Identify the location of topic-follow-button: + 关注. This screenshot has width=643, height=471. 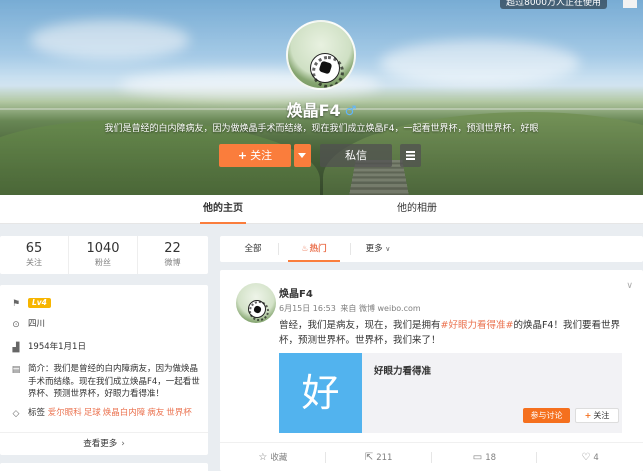
(597, 415).